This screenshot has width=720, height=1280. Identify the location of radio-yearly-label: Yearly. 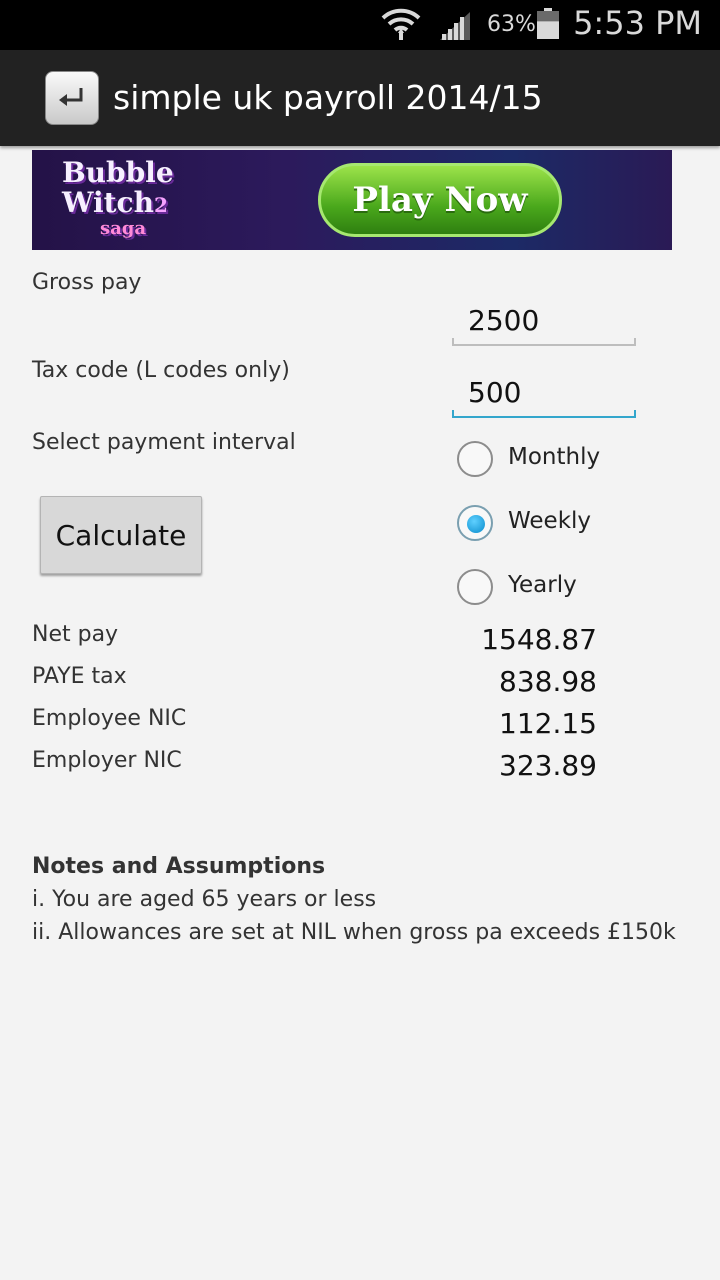
(542, 585).